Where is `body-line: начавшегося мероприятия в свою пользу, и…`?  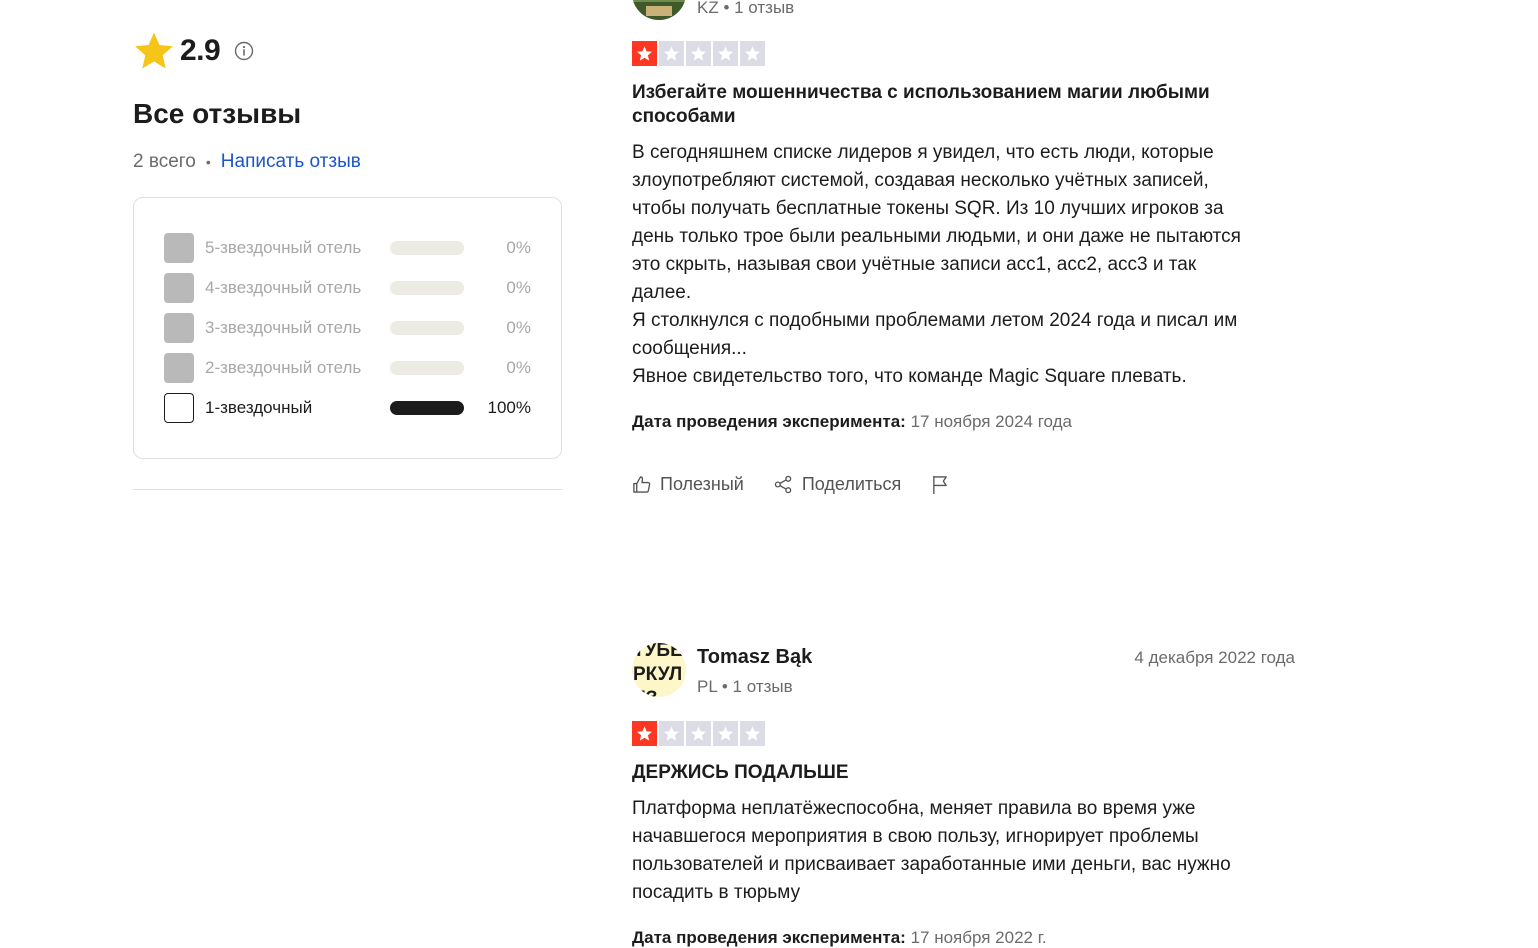 body-line: начавшегося мероприятия в свою пользу, и… is located at coordinates (915, 836).